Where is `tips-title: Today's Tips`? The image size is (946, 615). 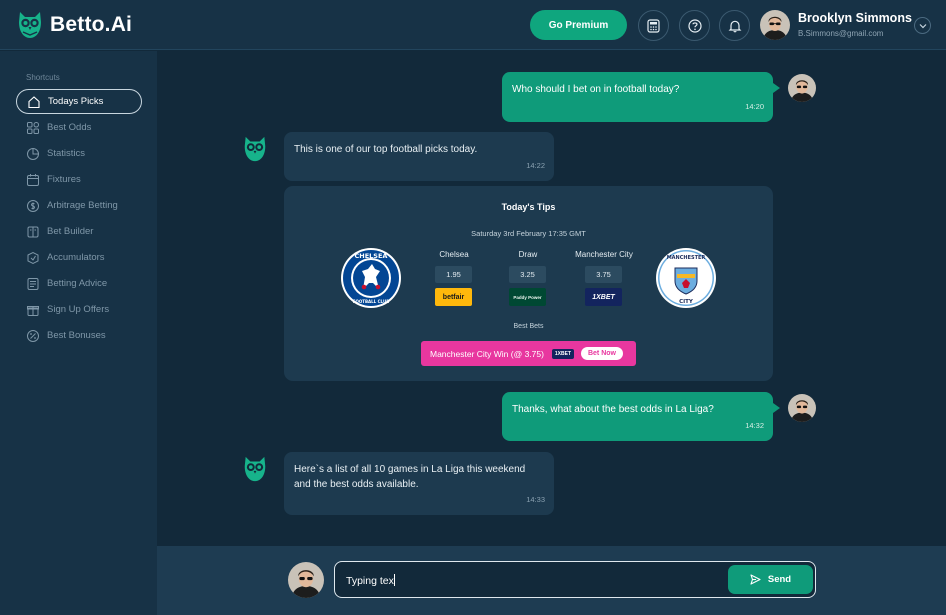
tips-title: Today's Tips is located at coordinates (528, 207).